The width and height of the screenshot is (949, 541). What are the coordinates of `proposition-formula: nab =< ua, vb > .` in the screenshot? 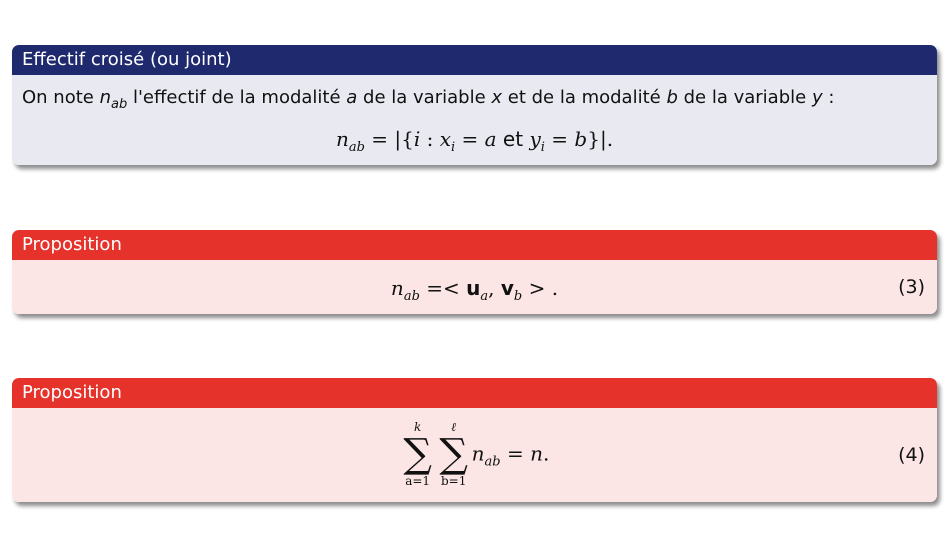 It's located at (474, 290).